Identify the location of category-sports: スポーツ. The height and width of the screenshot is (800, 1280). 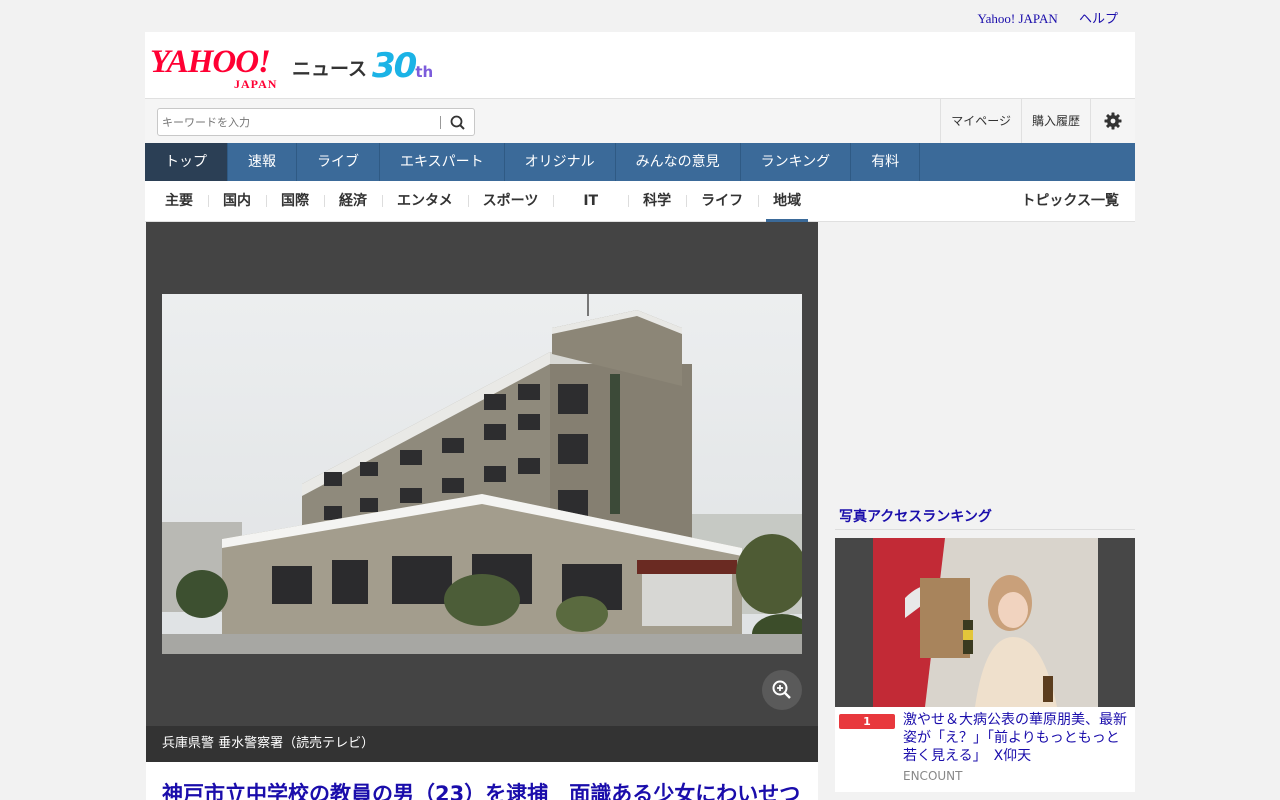
(510, 201).